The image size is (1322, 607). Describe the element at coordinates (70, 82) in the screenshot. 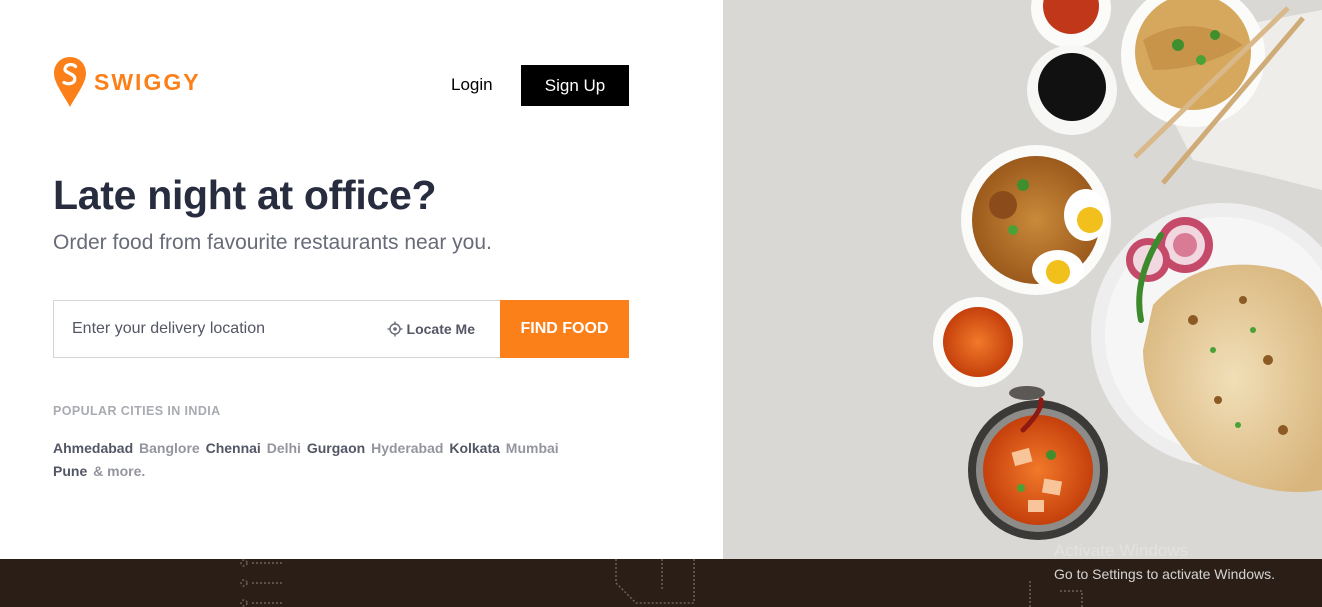

I see `swiggy-pin-icon` at that location.